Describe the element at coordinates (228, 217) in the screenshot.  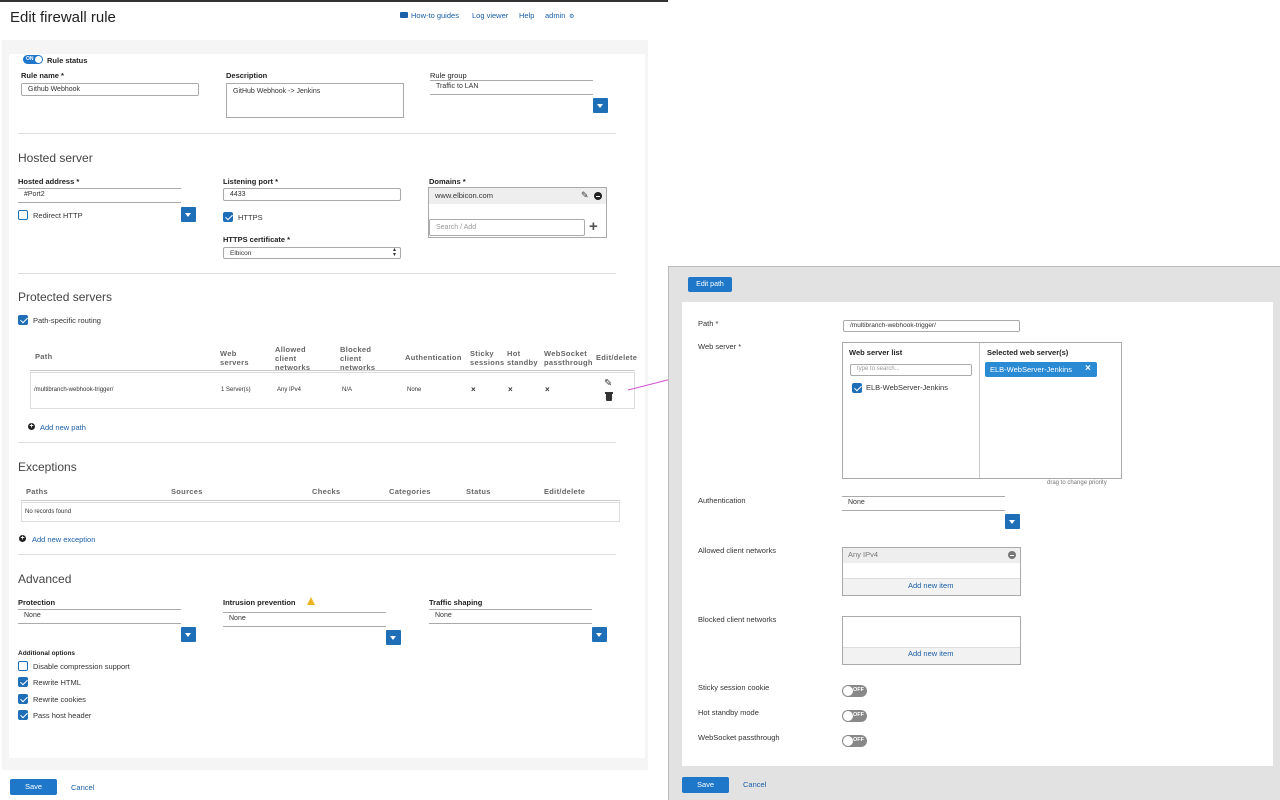
I see `https-checkbox` at that location.